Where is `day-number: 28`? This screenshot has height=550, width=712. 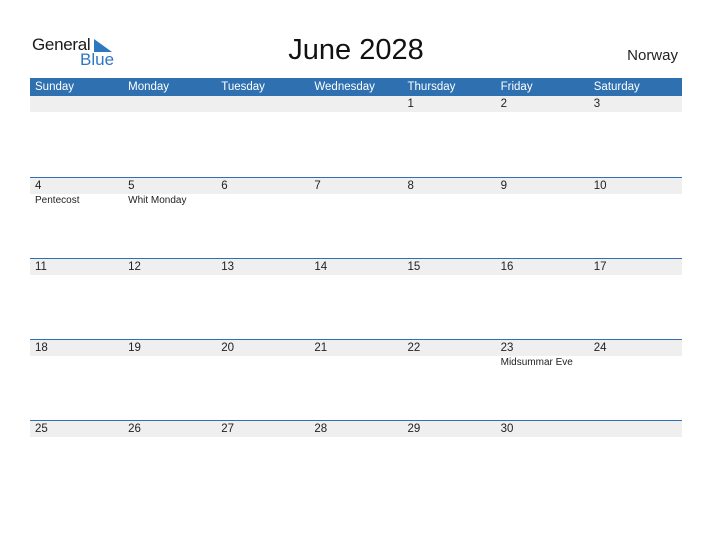 day-number: 28 is located at coordinates (321, 429).